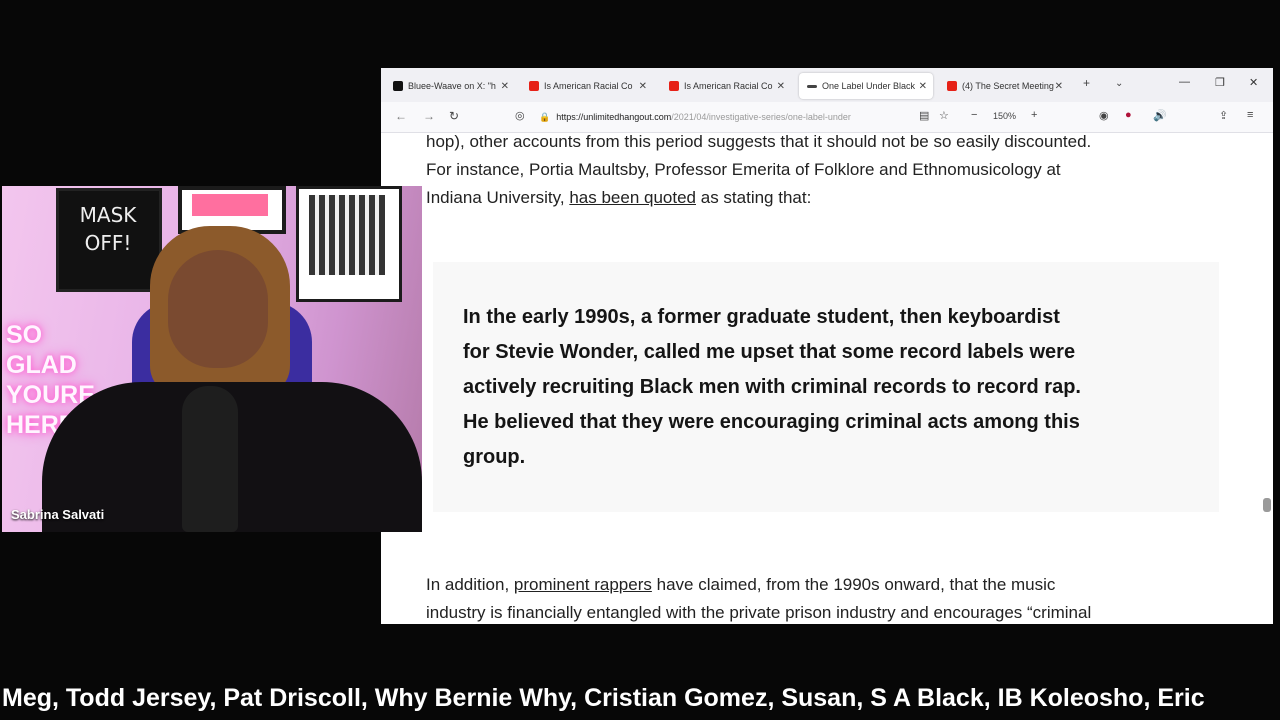 Image resolution: width=1280 pixels, height=720 pixels. Describe the element at coordinates (429, 116) in the screenshot. I see `forward-icon: →` at that location.